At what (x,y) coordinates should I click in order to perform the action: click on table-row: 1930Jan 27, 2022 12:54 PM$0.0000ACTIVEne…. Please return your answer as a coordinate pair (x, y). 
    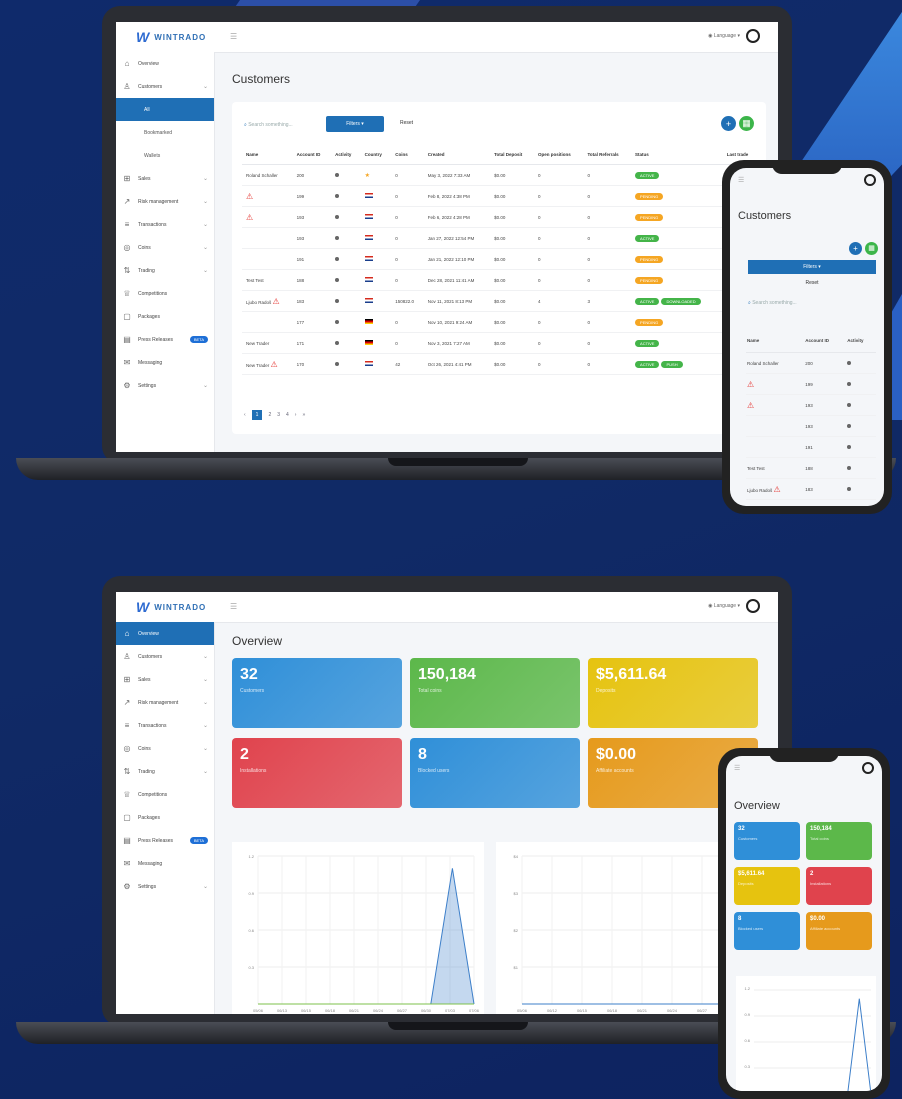
    Looking at the image, I should click on (502, 238).